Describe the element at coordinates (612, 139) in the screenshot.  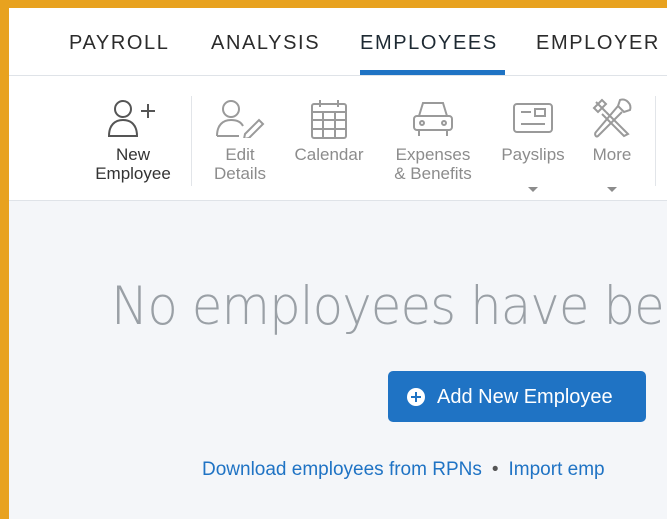
I see `more-menu-button: More` at that location.